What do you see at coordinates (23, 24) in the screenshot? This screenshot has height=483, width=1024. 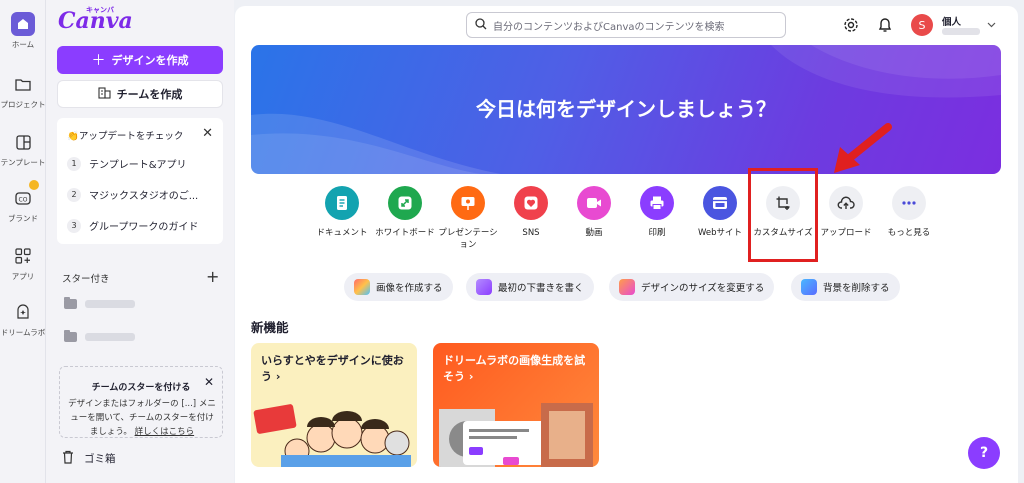 I see `home-icon` at bounding box center [23, 24].